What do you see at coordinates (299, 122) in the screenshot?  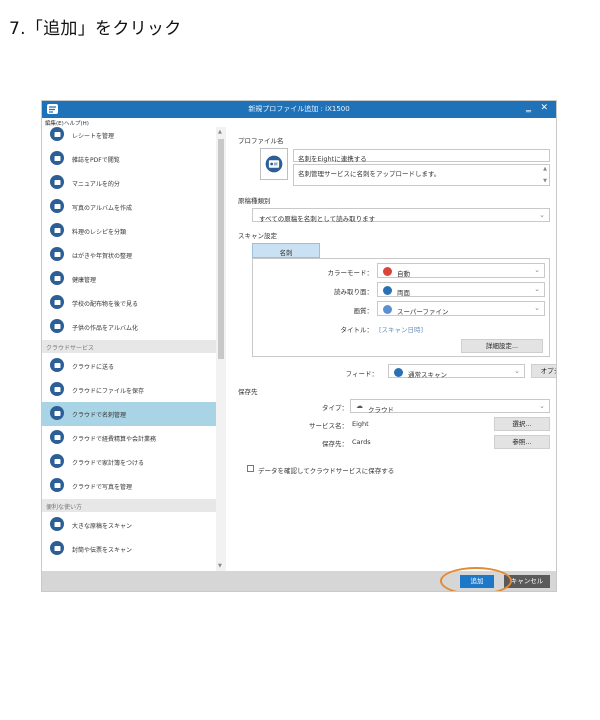 I see `menu-bar: 編集(E) ヘルプ(H)` at bounding box center [299, 122].